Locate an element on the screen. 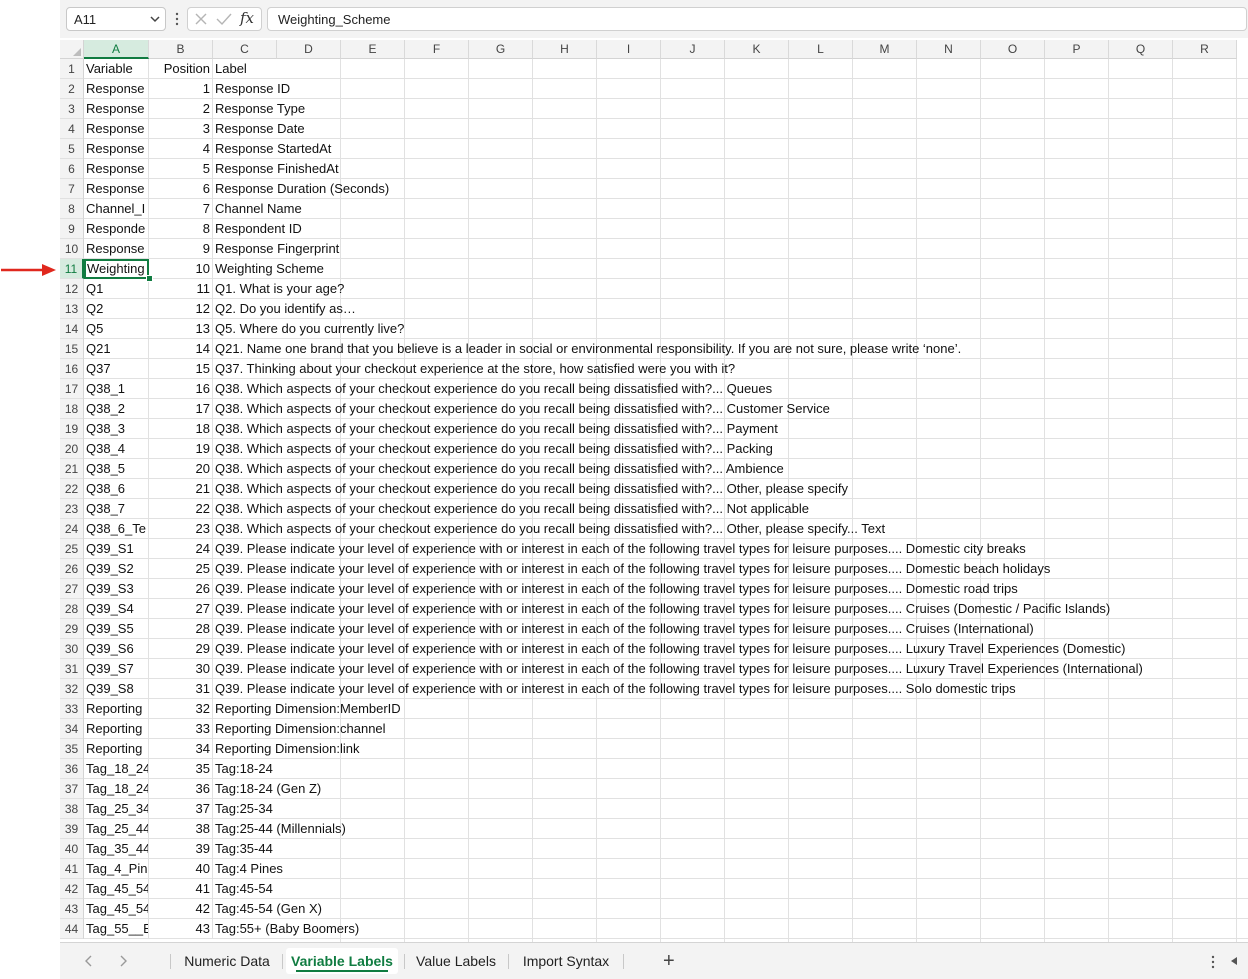 Image resolution: width=1248 pixels, height=979 pixels. cell-a: Q39_S4 is located at coordinates (116, 609).